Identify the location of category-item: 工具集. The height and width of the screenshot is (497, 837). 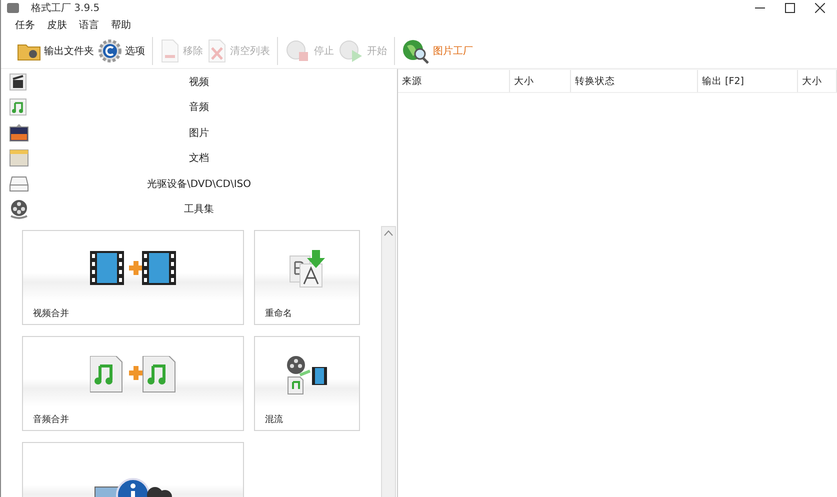
(199, 209).